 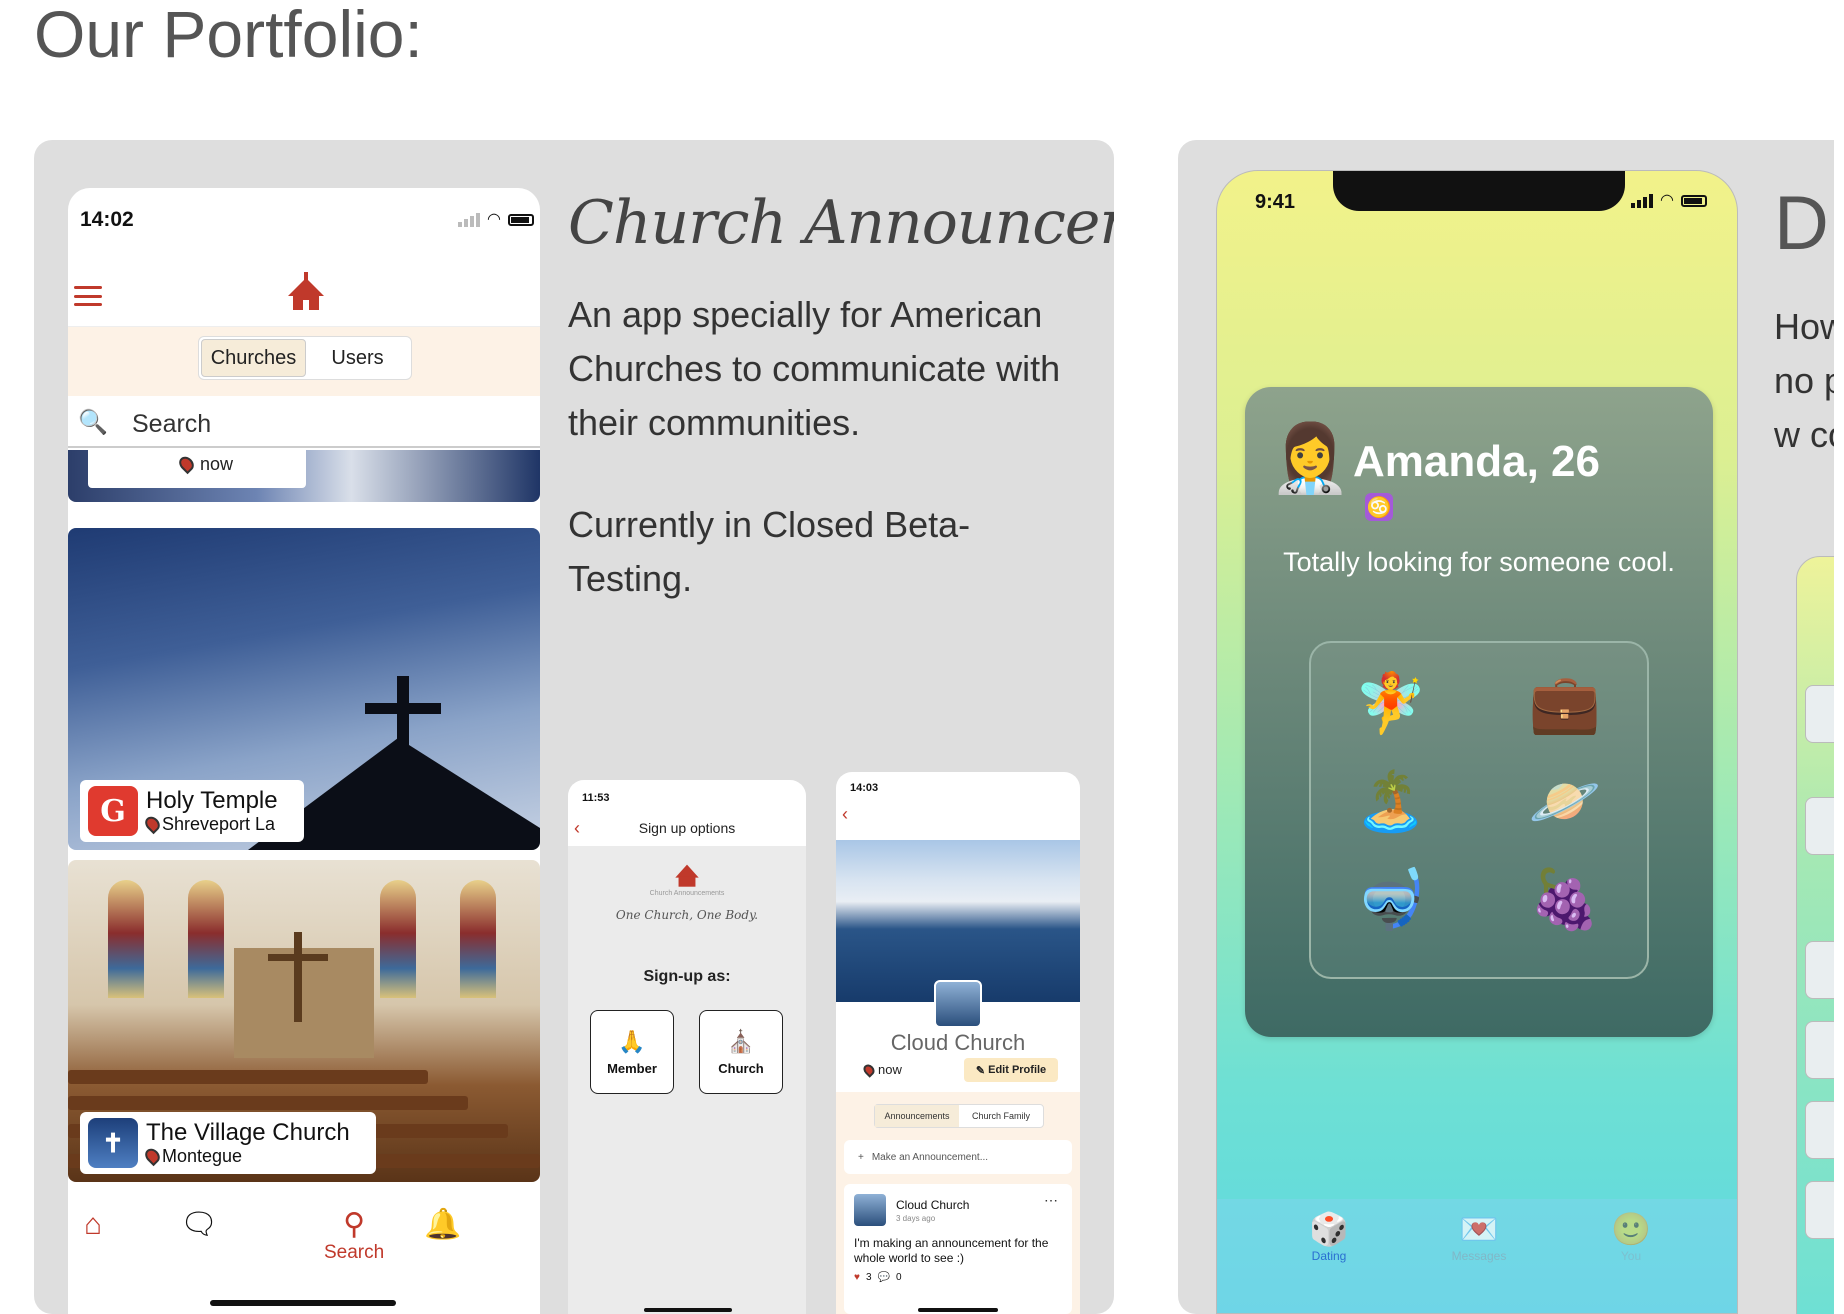 What do you see at coordinates (1391, 899) in the screenshot?
I see `diving-mask-icon: 🤿` at bounding box center [1391, 899].